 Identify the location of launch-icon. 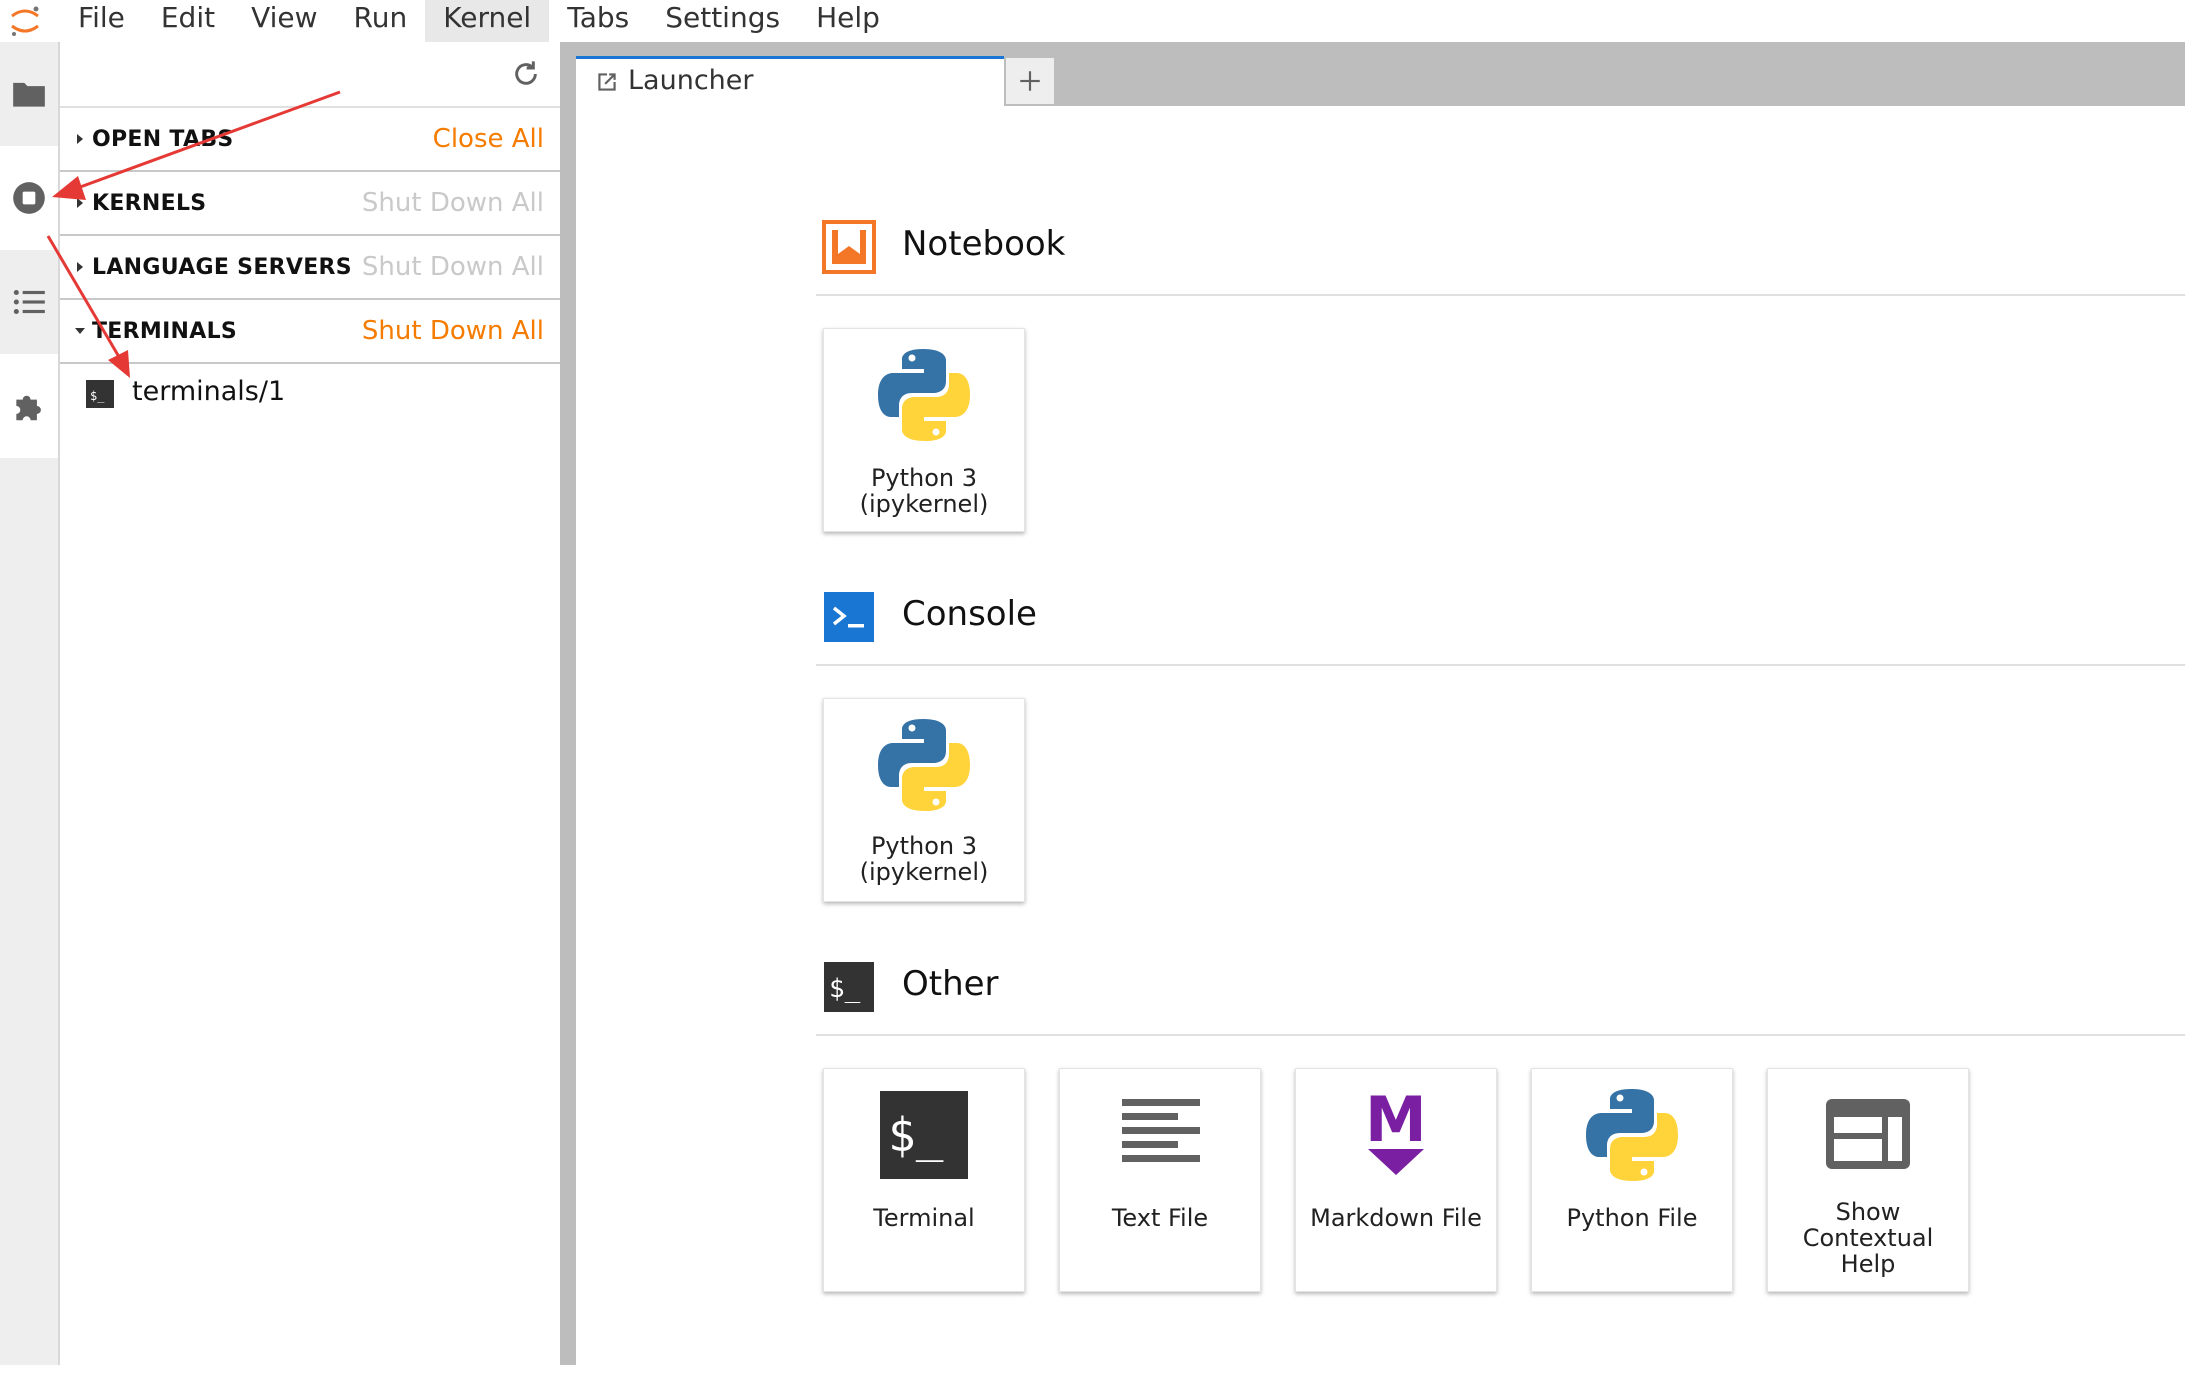
(607, 82).